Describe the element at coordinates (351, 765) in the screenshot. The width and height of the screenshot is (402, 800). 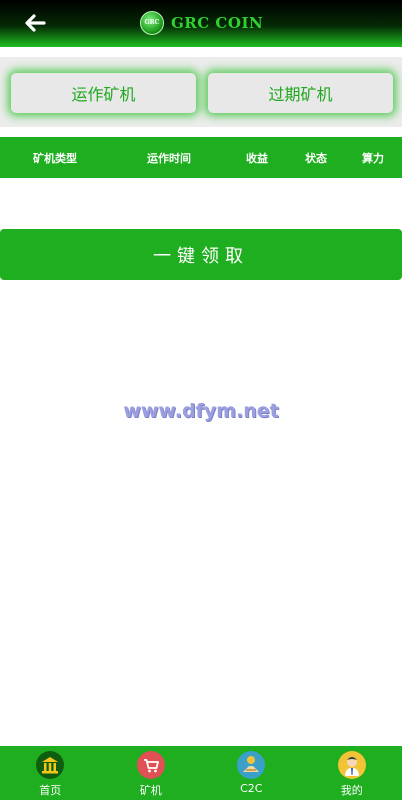
I see `user-avatar-icon` at that location.